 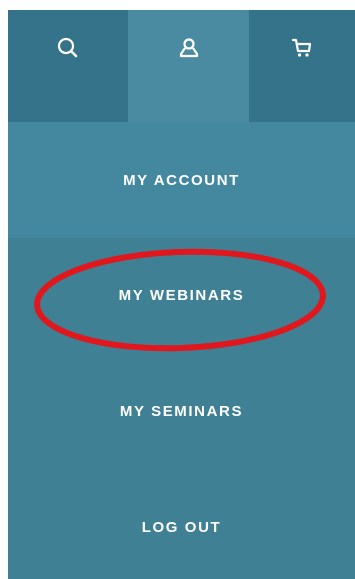 I want to click on user-icon, so click(x=189, y=50).